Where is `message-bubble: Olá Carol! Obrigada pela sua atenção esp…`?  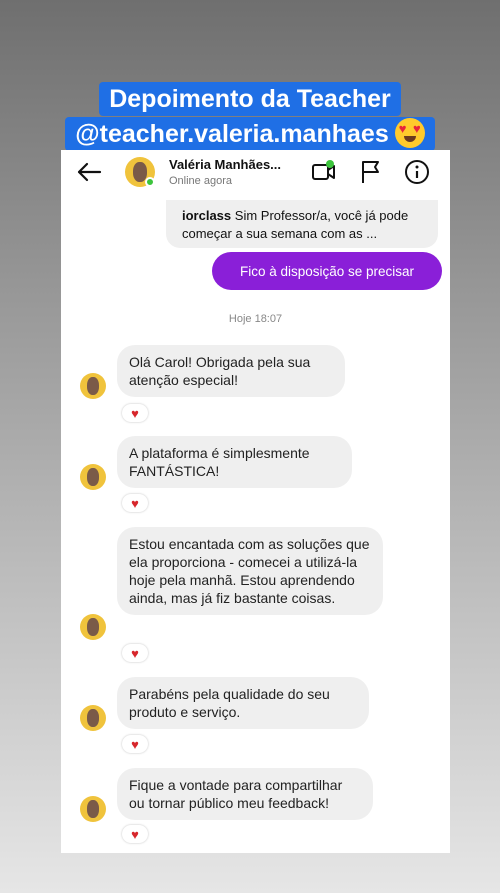 message-bubble: Olá Carol! Obrigada pela sua atenção esp… is located at coordinates (231, 371).